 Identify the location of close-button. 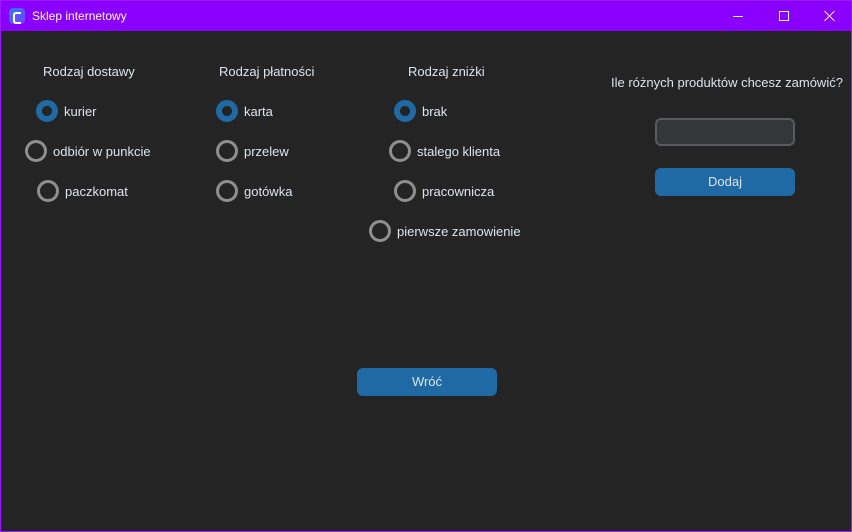
(829, 16).